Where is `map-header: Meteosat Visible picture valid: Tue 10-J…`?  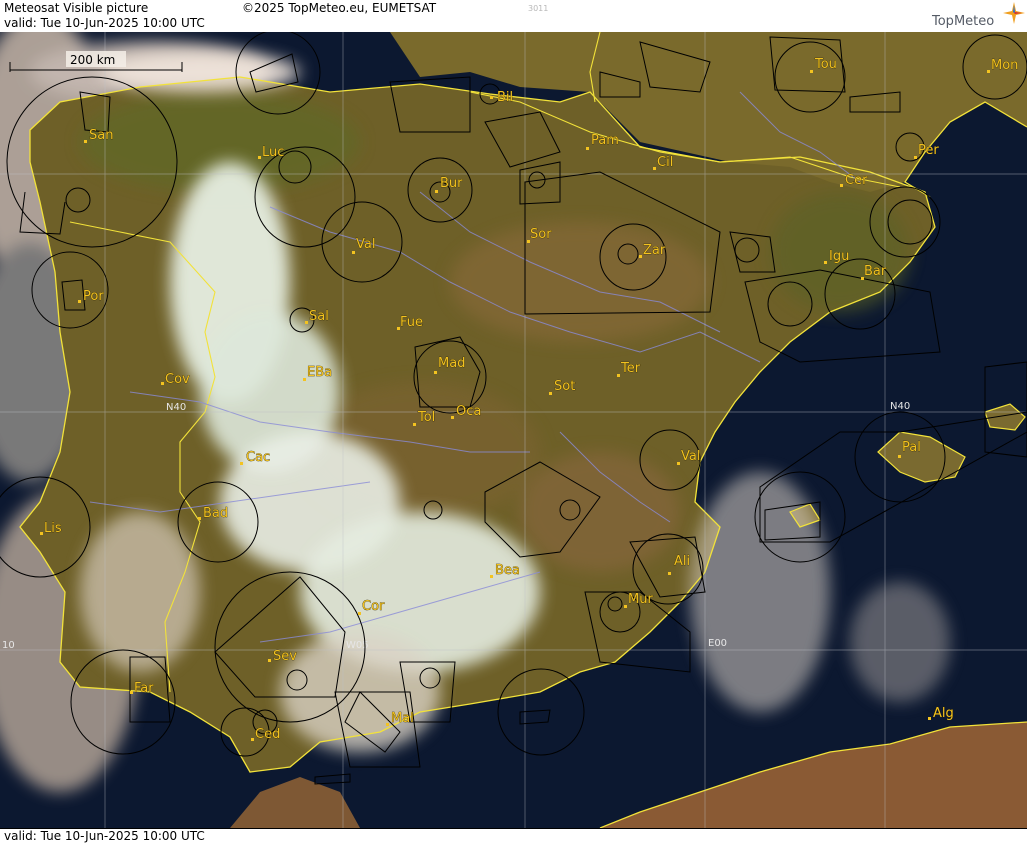 map-header: Meteosat Visible picture valid: Tue 10-J… is located at coordinates (513, 16).